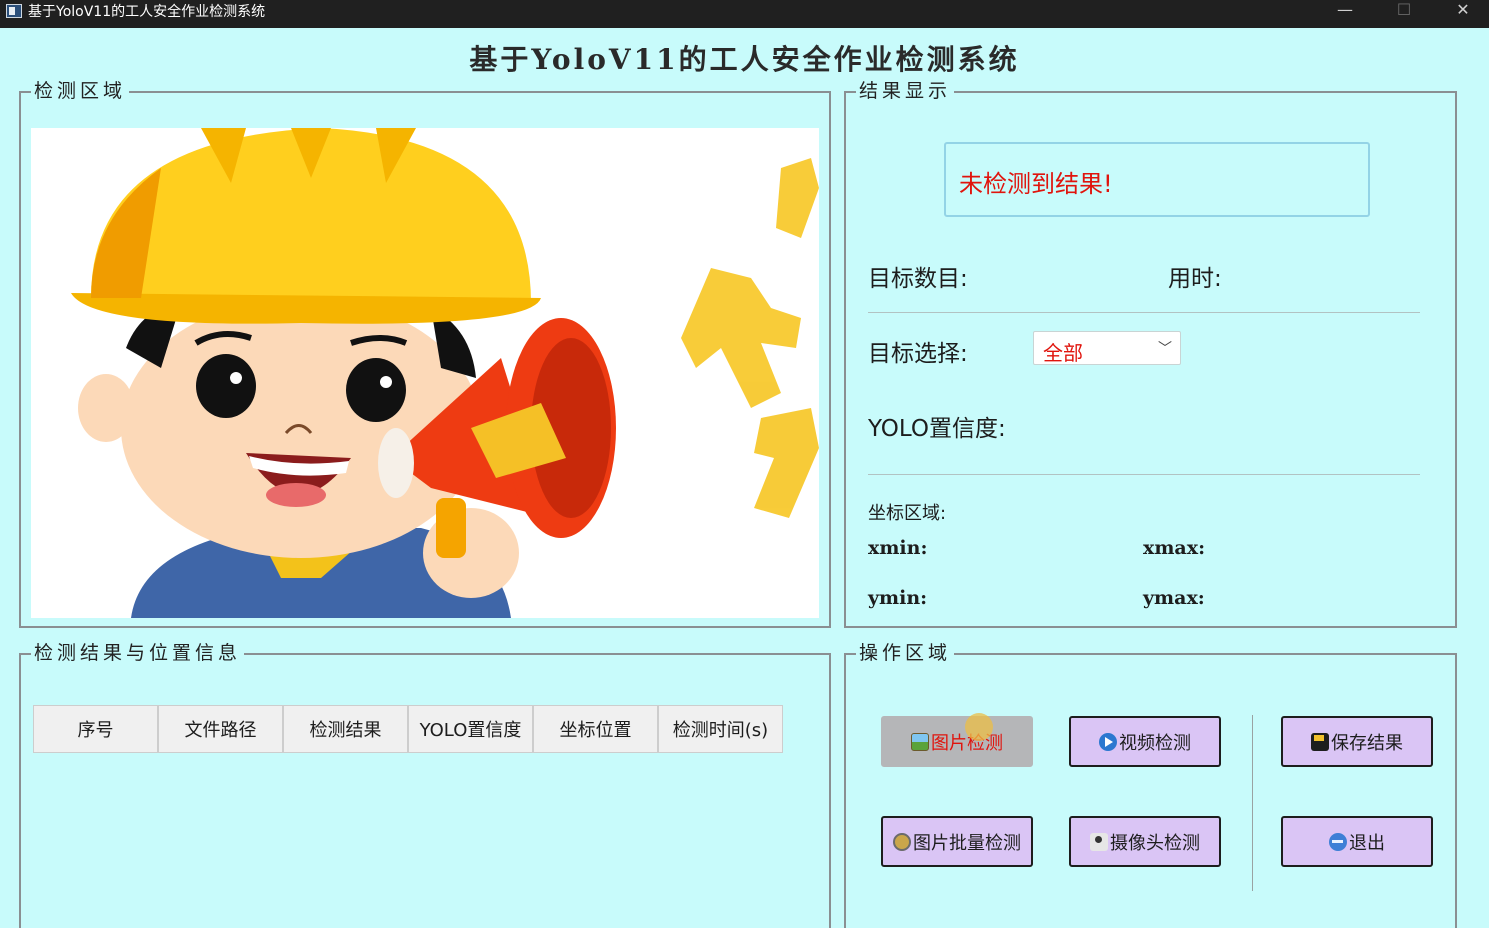 The height and width of the screenshot is (928, 1489). I want to click on operations-legend: 操作区域, so click(905, 653).